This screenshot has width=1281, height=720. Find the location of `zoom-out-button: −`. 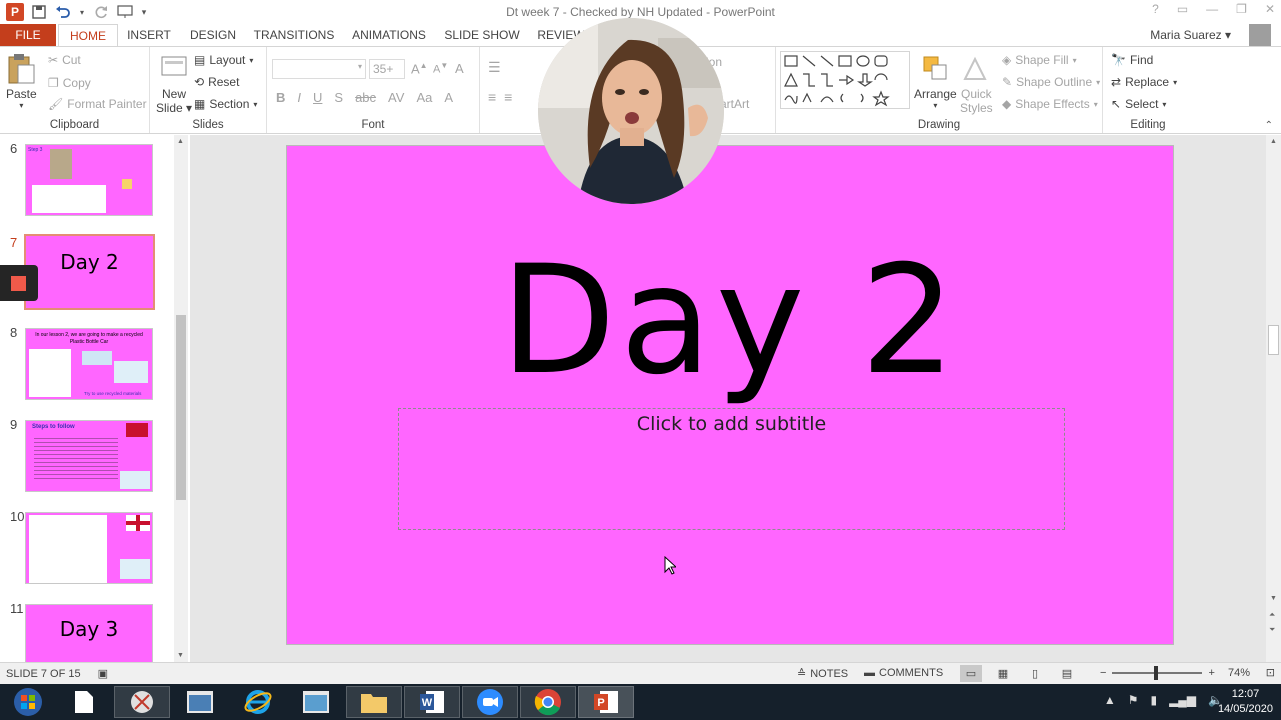

zoom-out-button: − is located at coordinates (1103, 673).